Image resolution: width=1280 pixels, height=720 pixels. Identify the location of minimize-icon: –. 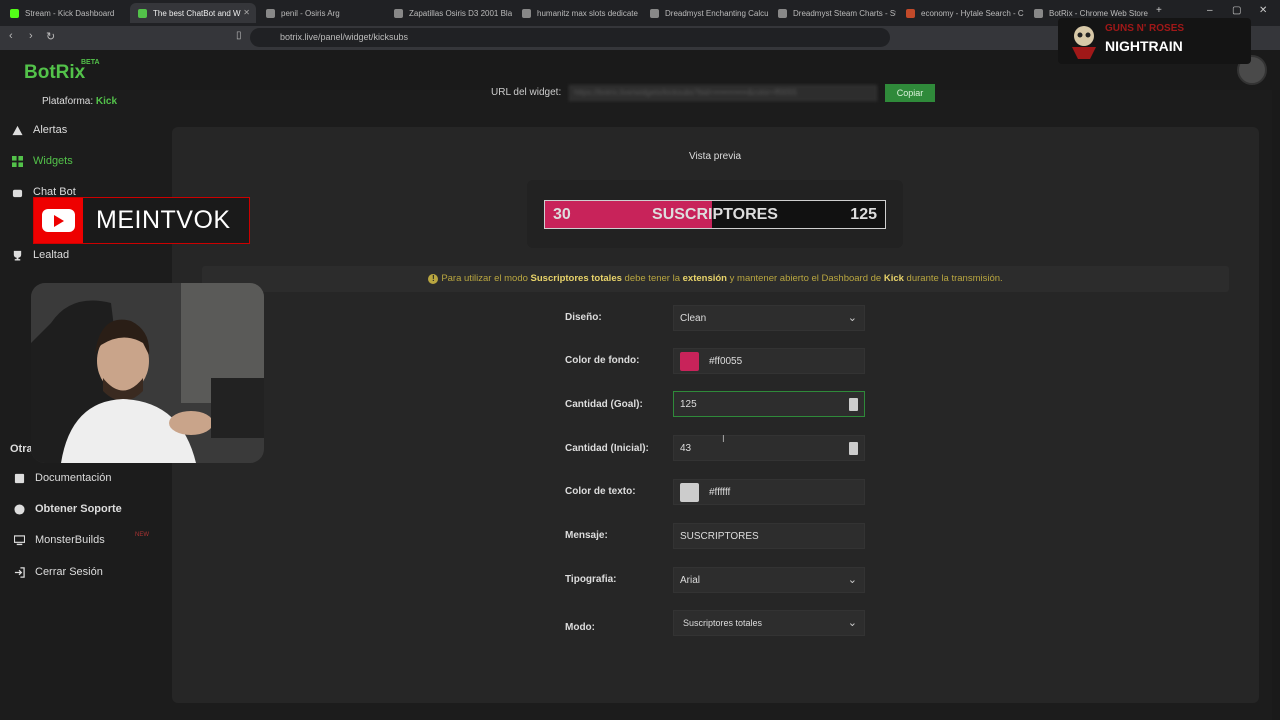
(1210, 10).